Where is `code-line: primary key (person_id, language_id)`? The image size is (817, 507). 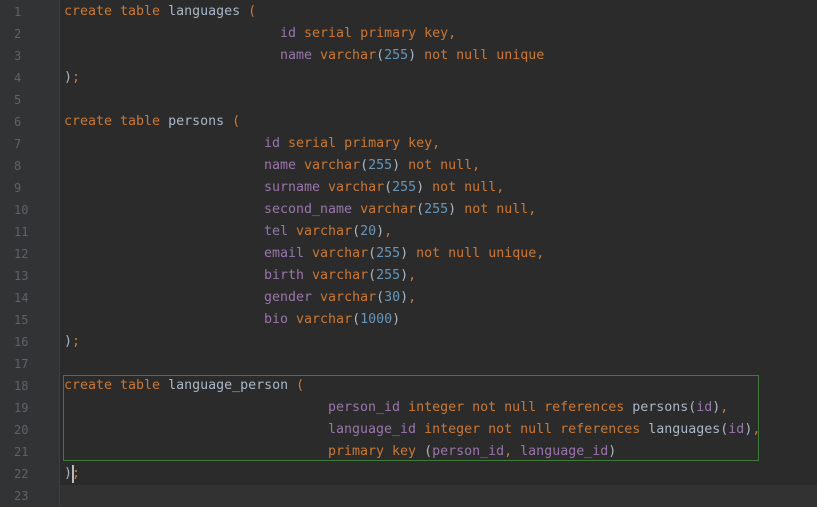
code-line: primary key (person_id, language_id) is located at coordinates (472, 452).